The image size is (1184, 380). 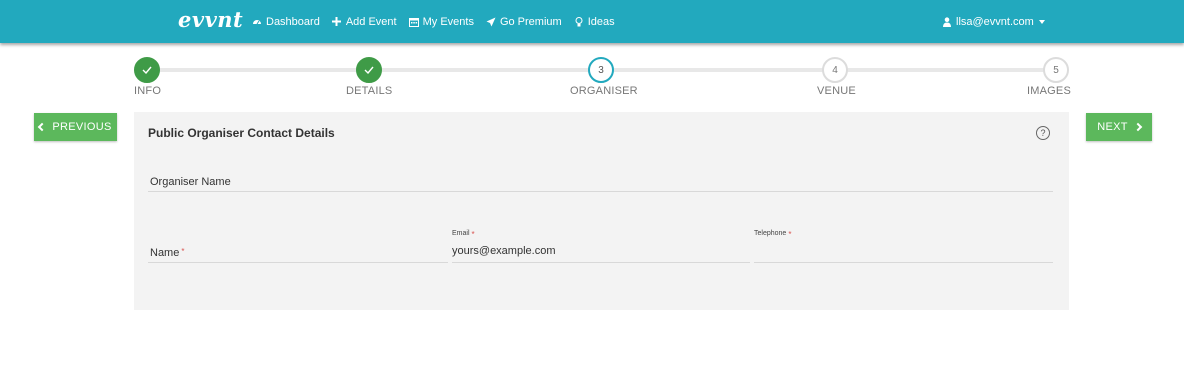 I want to click on nav-dashboard-label: Dashboard, so click(x=293, y=21).